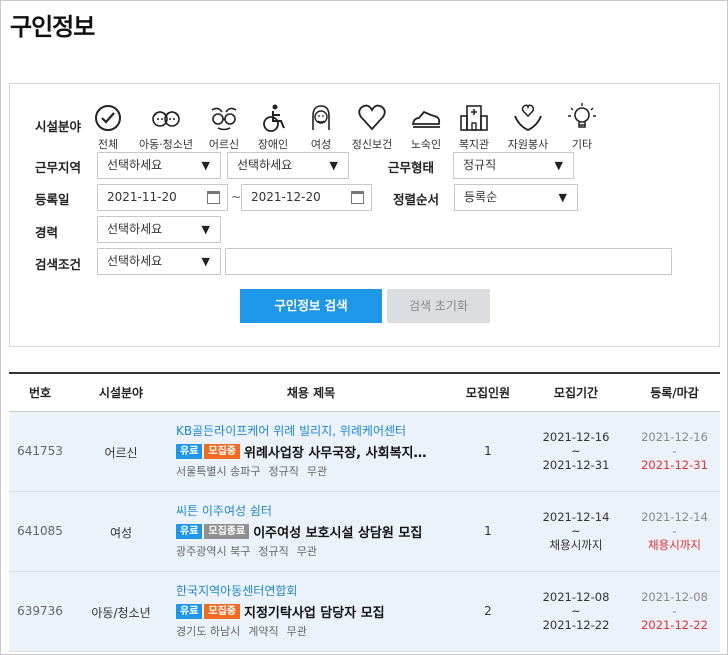 The height and width of the screenshot is (655, 728). I want to click on row-job-title-link: 이주여성 보호시설 상담원 모집, so click(337, 533).